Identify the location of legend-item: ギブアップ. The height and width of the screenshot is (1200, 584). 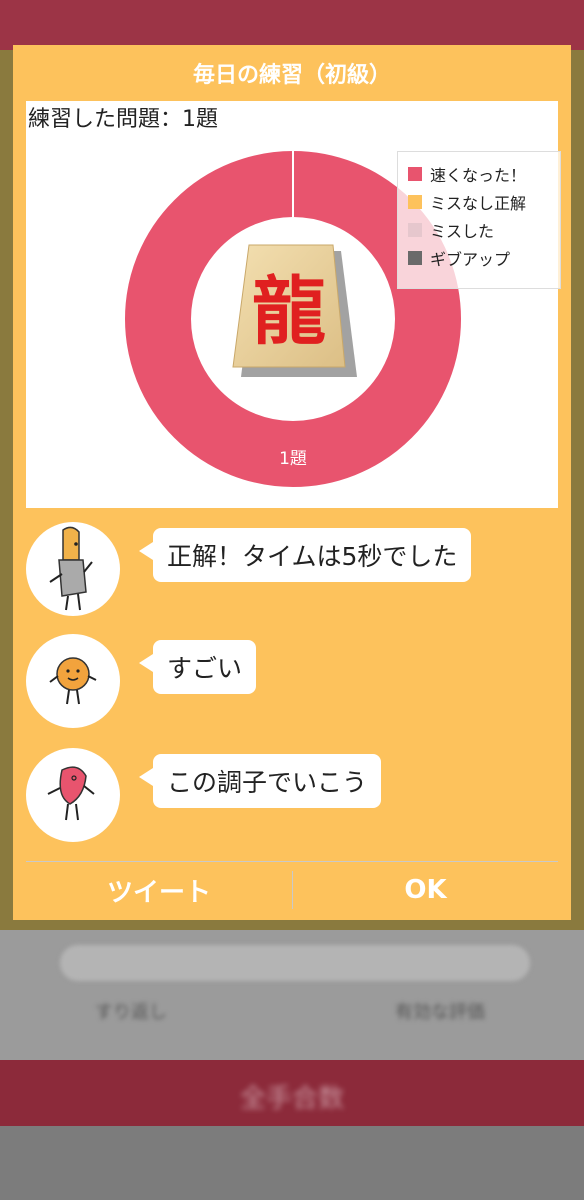
(459, 258).